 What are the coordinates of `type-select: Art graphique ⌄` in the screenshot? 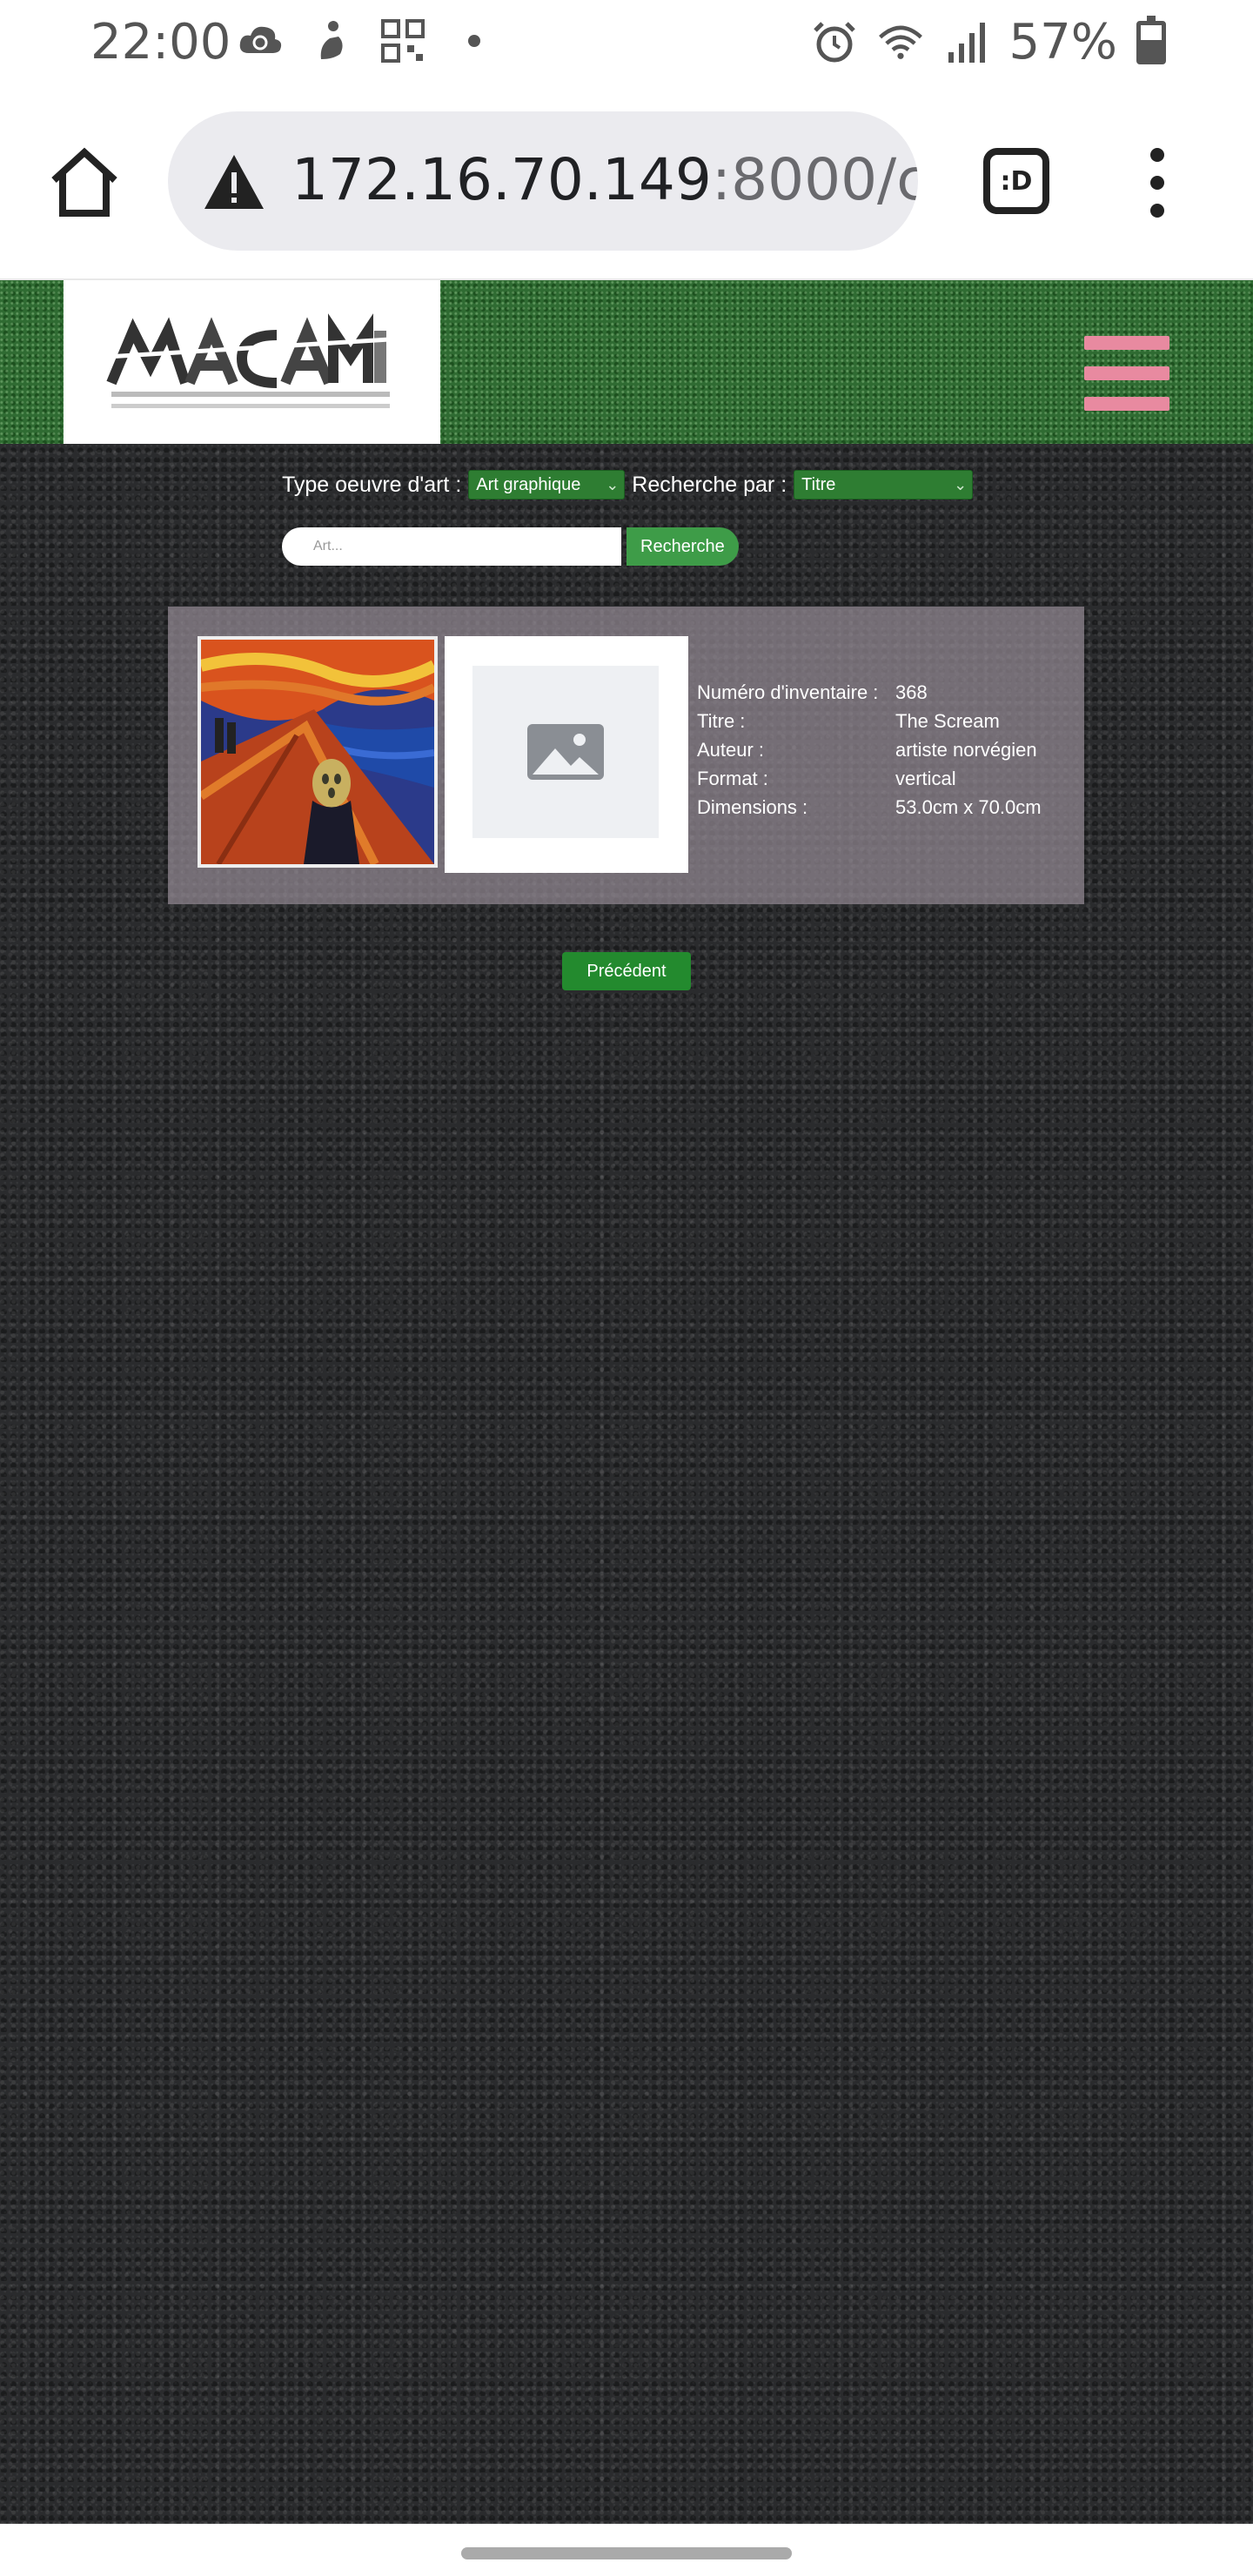 It's located at (547, 485).